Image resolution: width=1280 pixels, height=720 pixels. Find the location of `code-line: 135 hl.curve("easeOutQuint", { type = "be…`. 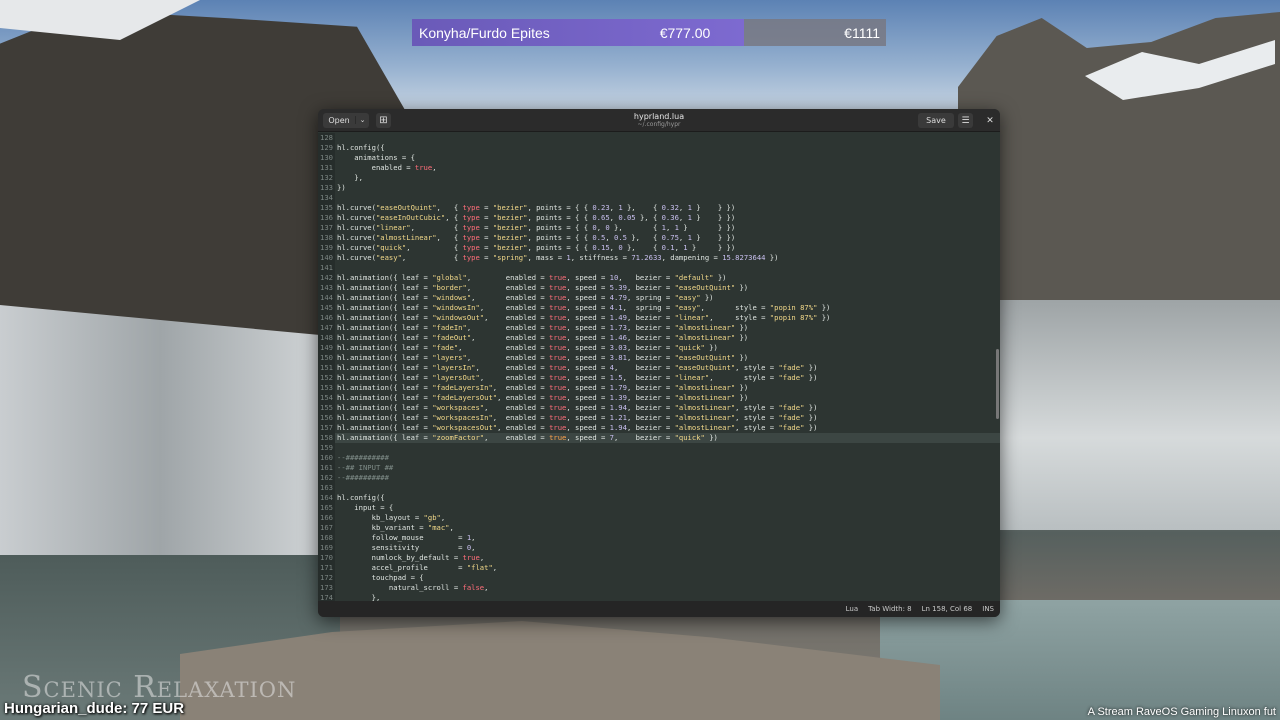

code-line: 135 hl.curve("easeOutQuint", { type = "be… is located at coordinates (659, 208).